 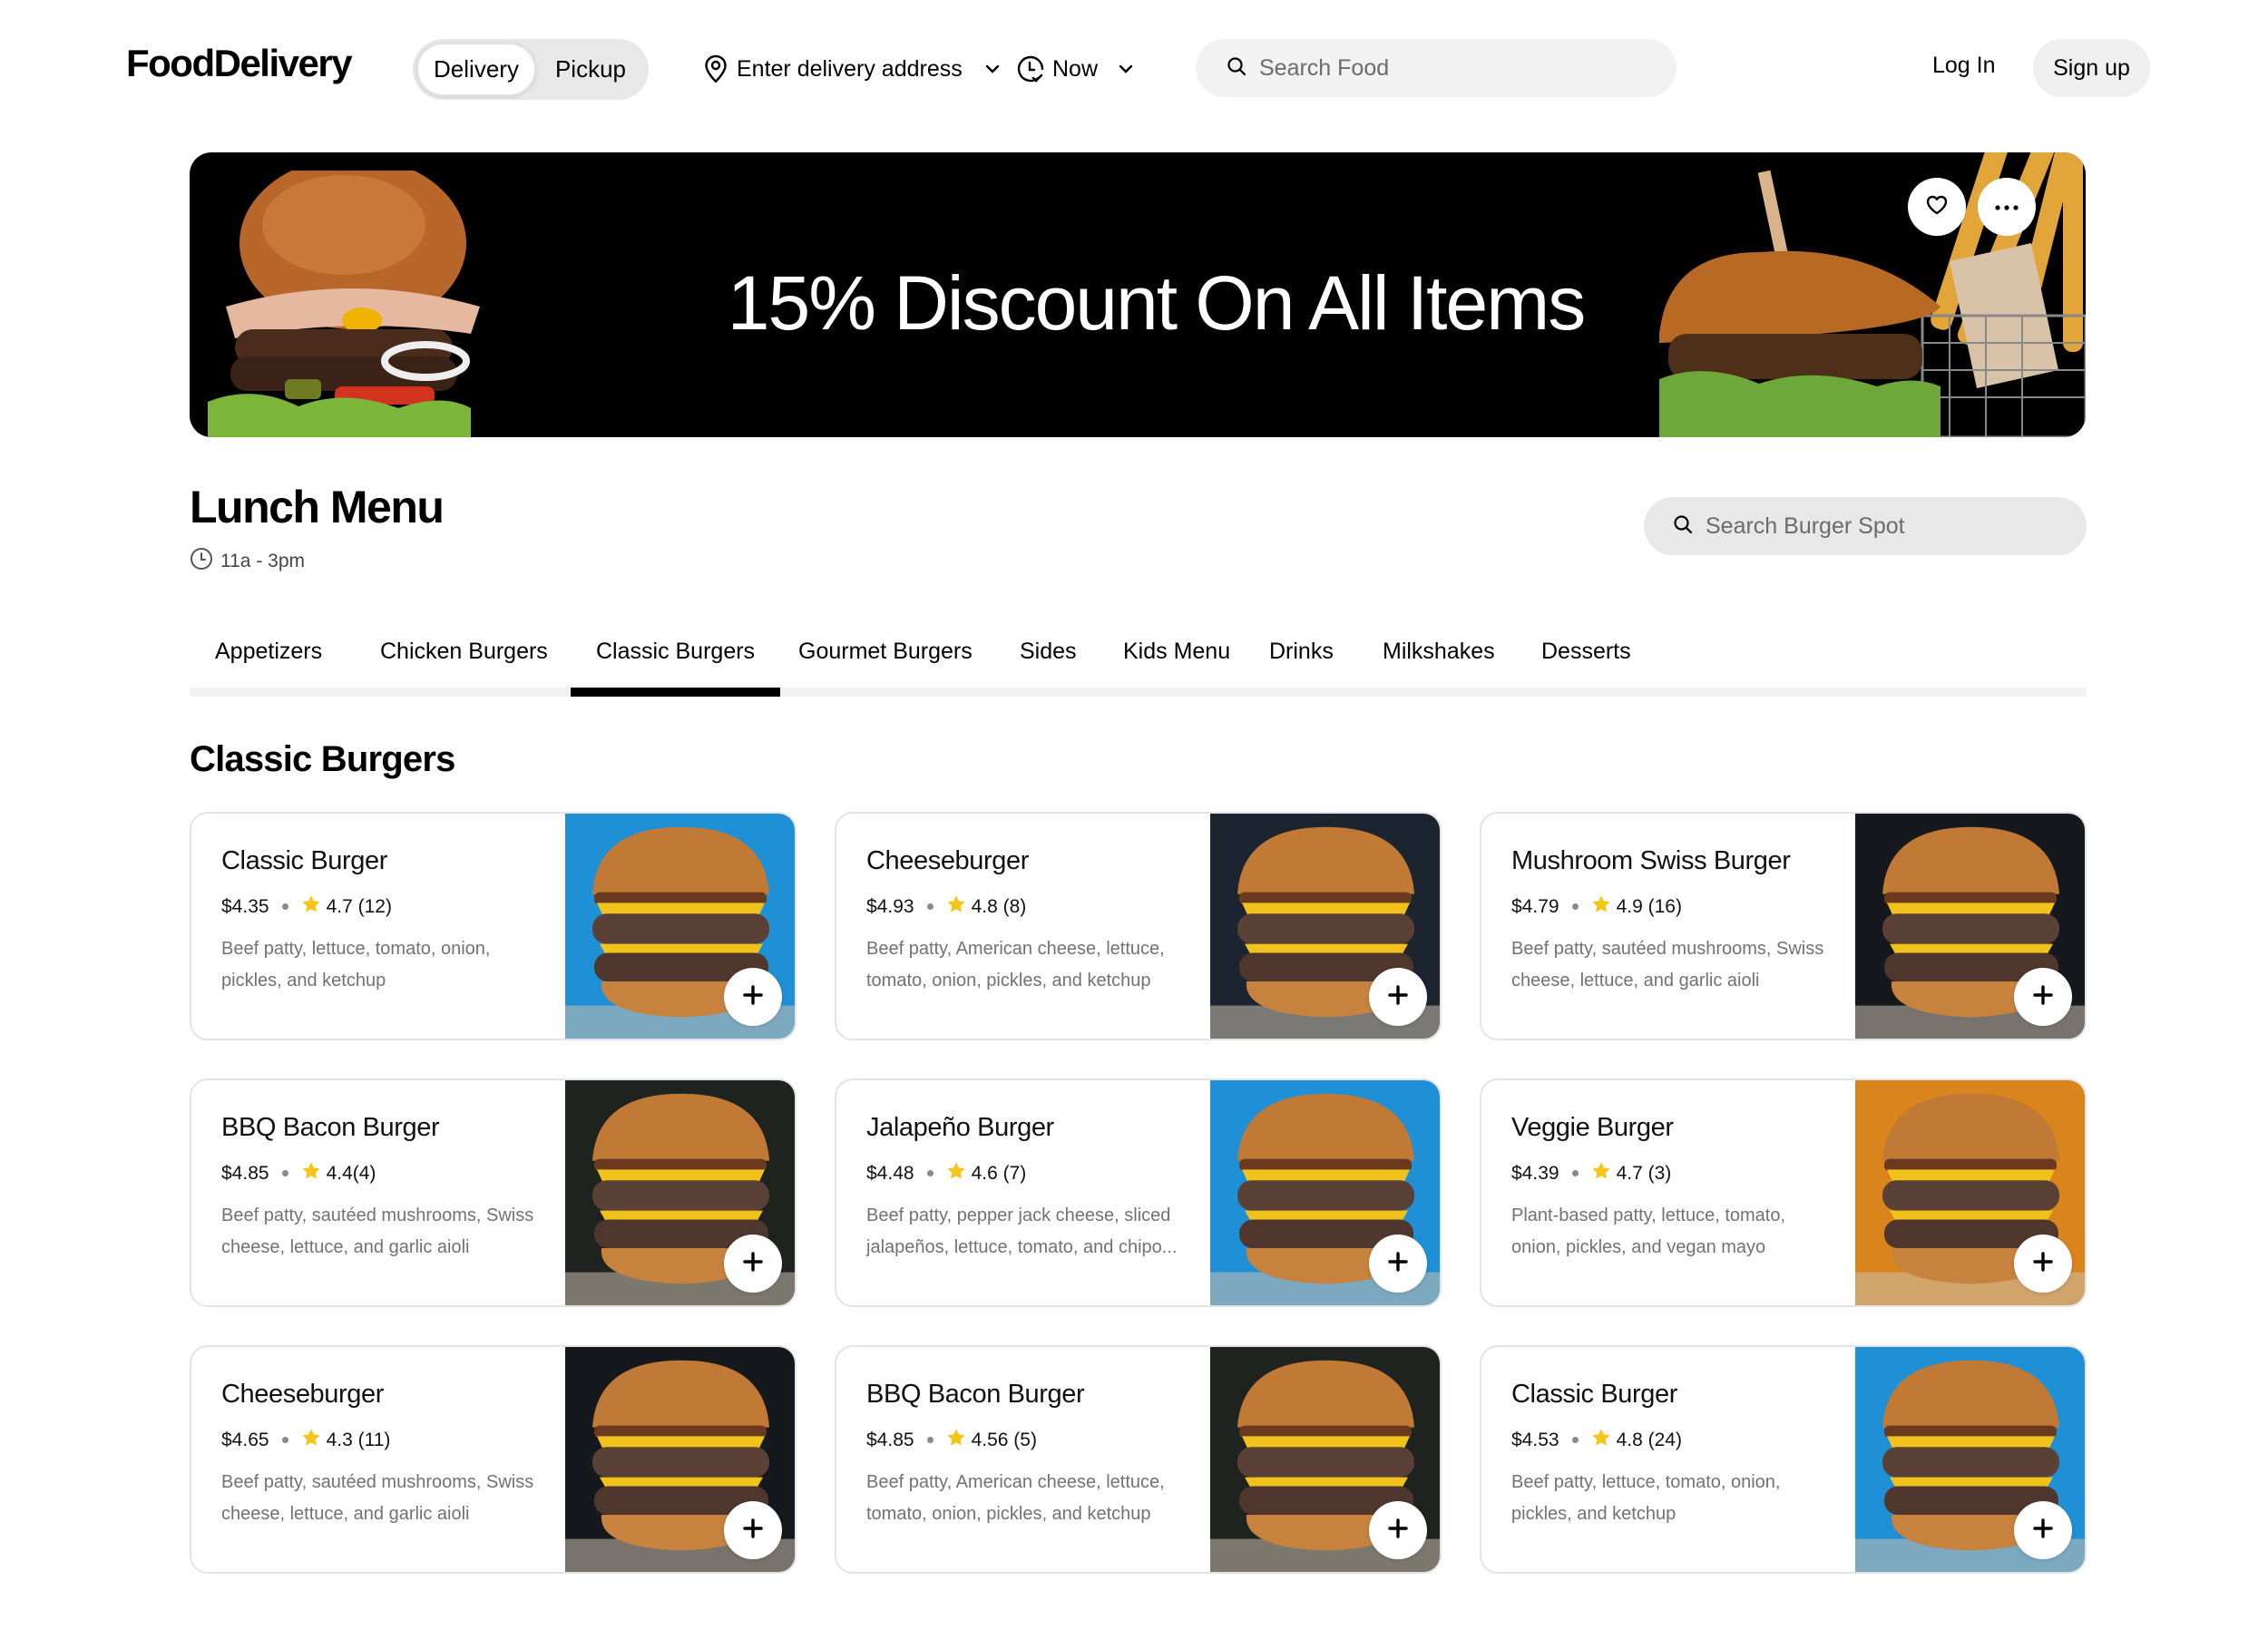 What do you see at coordinates (2091, 68) in the screenshot?
I see `signup-button: Sign up` at bounding box center [2091, 68].